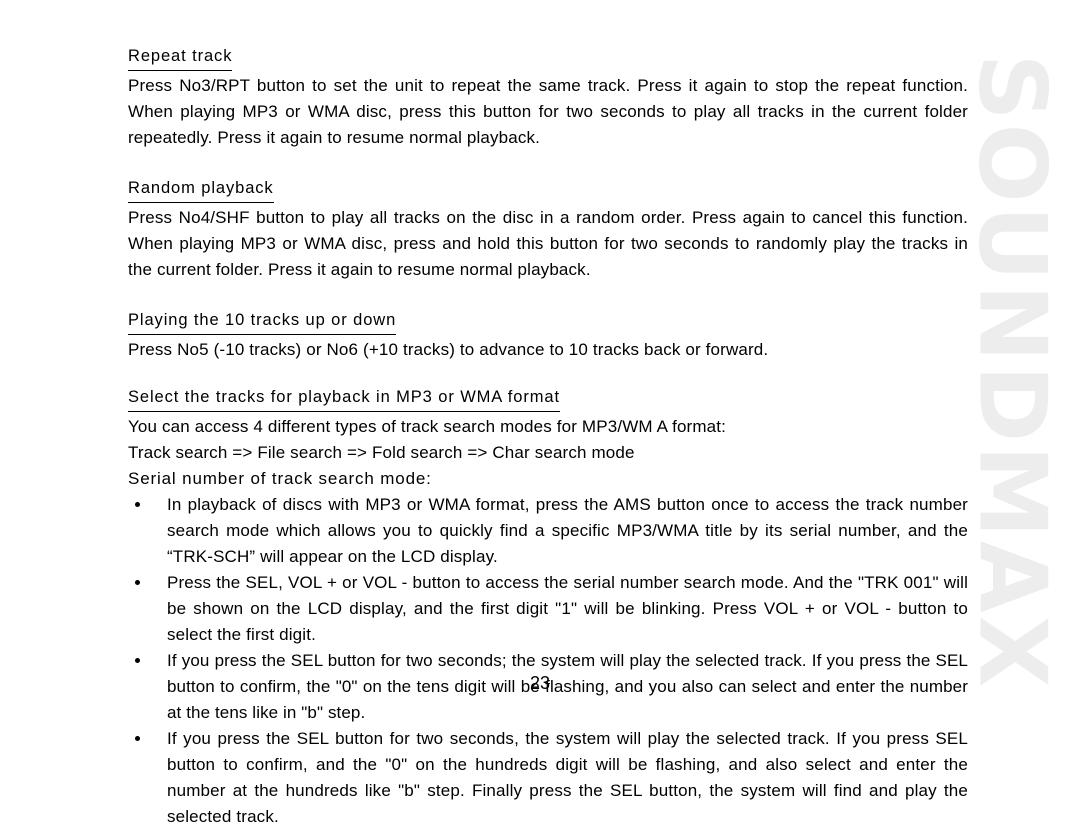  Describe the element at coordinates (201, 189) in the screenshot. I see `section-heading-random-playback: Random playback` at that location.